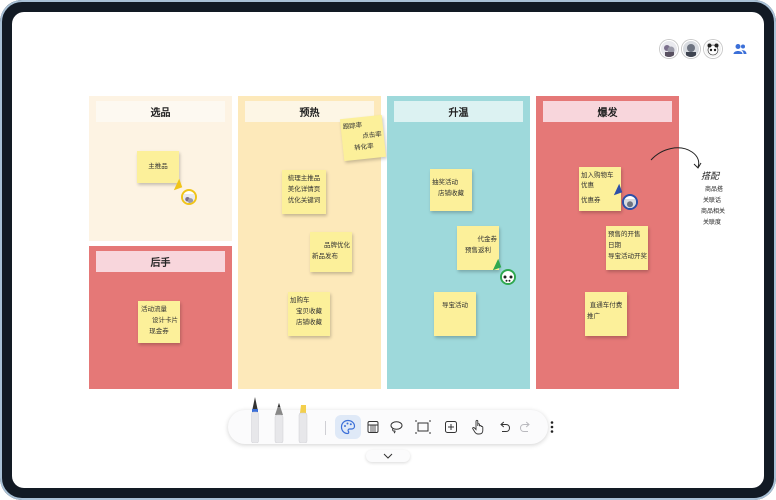 The width and height of the screenshot is (776, 500). Describe the element at coordinates (325, 428) in the screenshot. I see `toolbar-divider` at that location.